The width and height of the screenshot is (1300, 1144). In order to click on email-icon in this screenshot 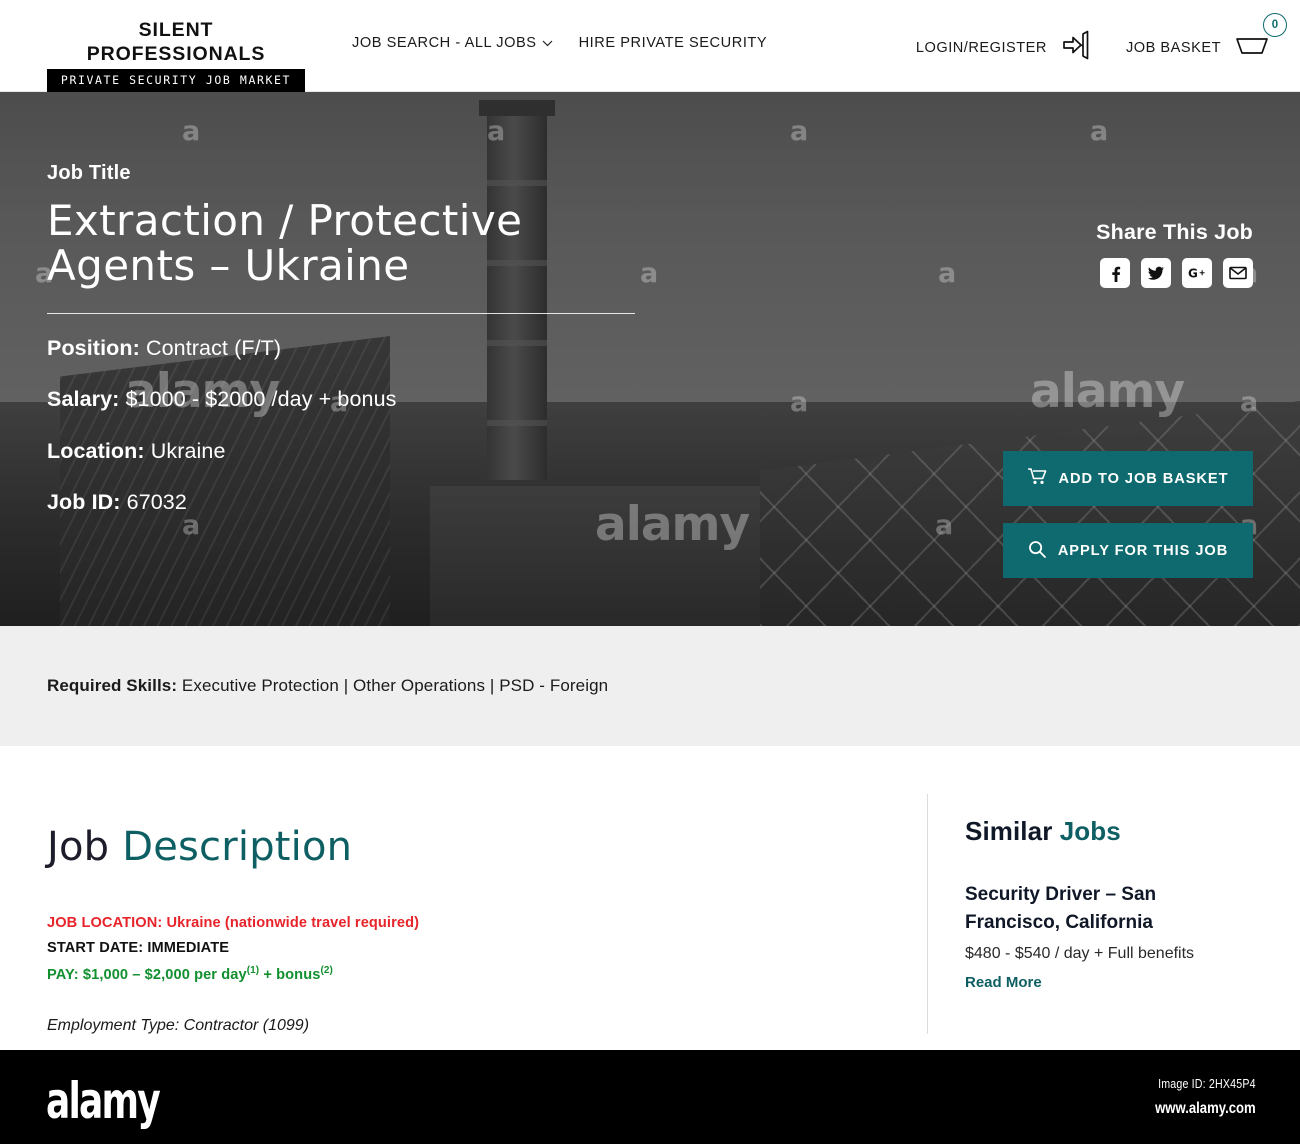, I will do `click(1238, 273)`.